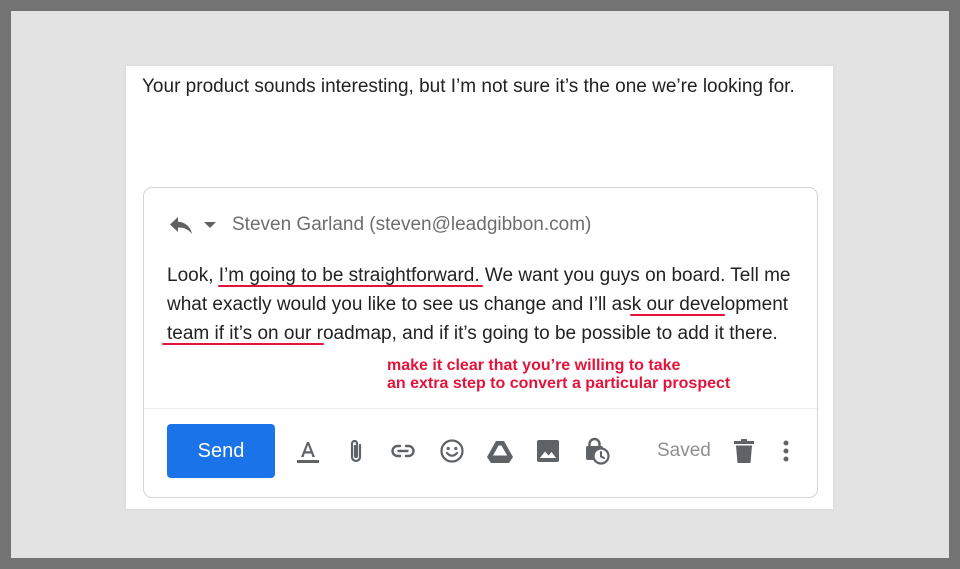 The width and height of the screenshot is (960, 569). What do you see at coordinates (480, 408) in the screenshot?
I see `toolbar-divider` at bounding box center [480, 408].